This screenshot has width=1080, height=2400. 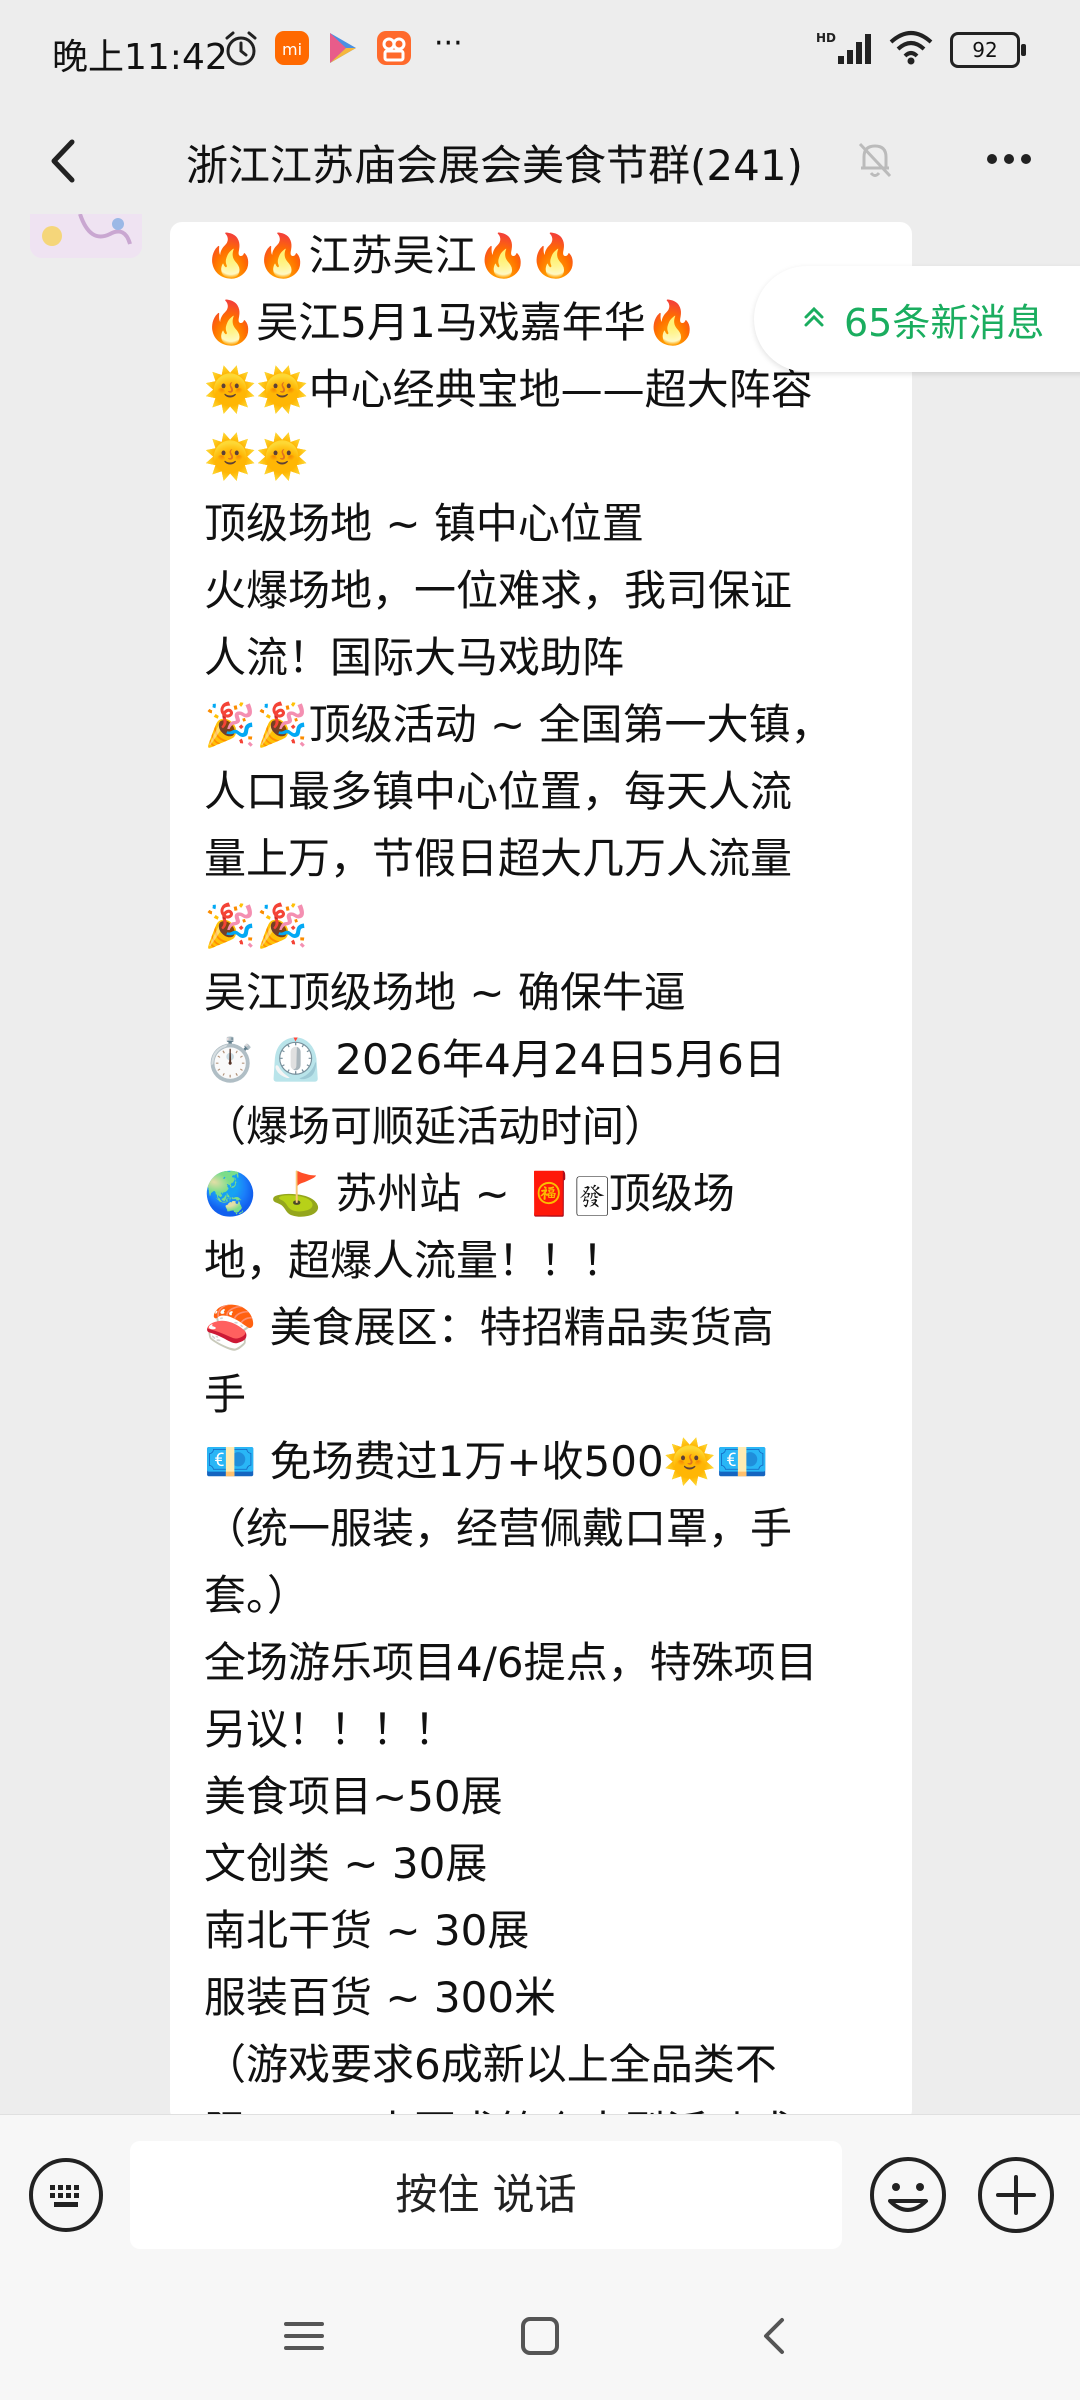 I want to click on wifi-icon, so click(x=911, y=50).